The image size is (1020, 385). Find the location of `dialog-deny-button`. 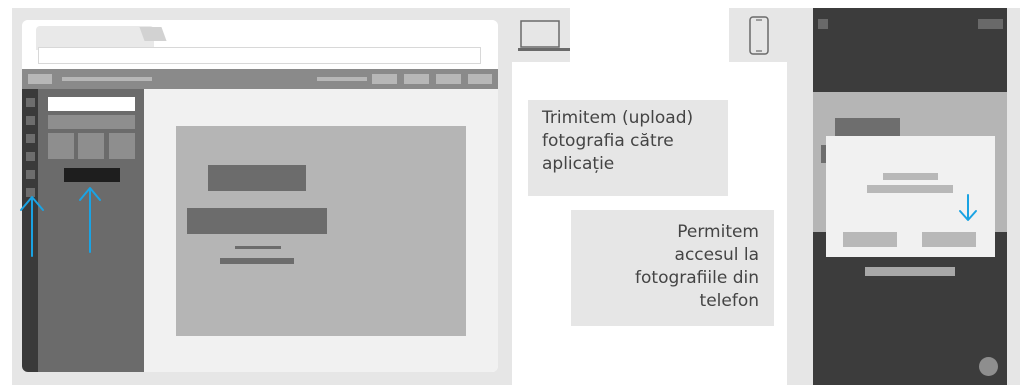

dialog-deny-button is located at coordinates (870, 239).